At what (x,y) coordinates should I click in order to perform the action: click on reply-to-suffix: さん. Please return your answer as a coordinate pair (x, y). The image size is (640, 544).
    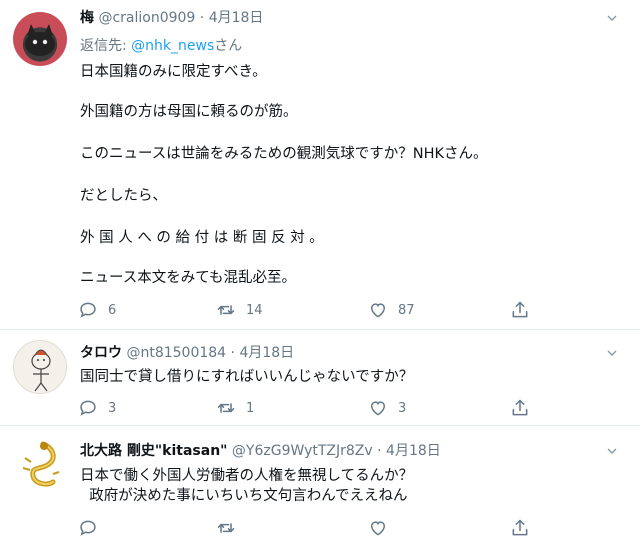
    Looking at the image, I should click on (228, 46).